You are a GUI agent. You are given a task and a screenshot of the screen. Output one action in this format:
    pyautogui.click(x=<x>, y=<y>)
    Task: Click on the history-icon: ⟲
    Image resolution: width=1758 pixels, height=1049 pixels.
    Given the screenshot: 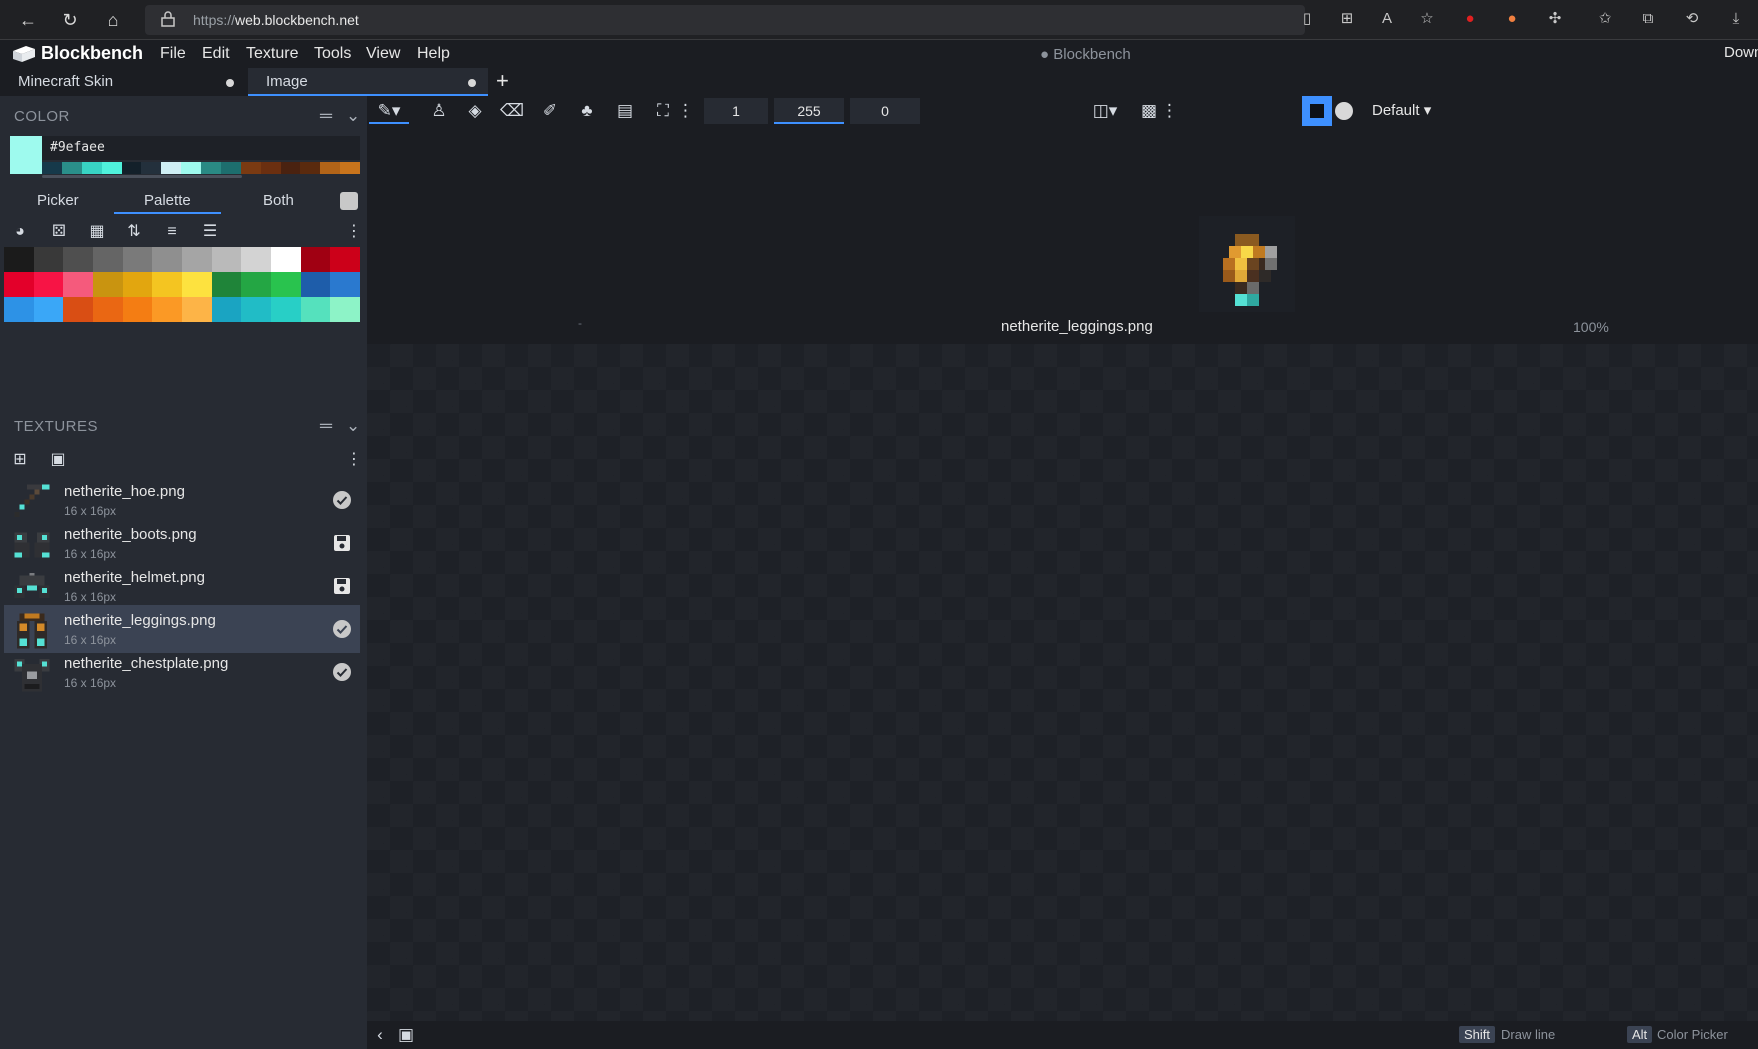 What is the action you would take?
    pyautogui.click(x=1692, y=19)
    